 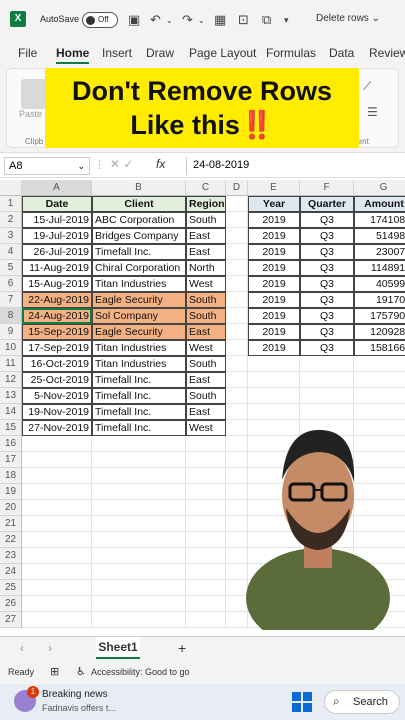 What do you see at coordinates (11, 524) in the screenshot?
I see `row-header-21: 21` at bounding box center [11, 524].